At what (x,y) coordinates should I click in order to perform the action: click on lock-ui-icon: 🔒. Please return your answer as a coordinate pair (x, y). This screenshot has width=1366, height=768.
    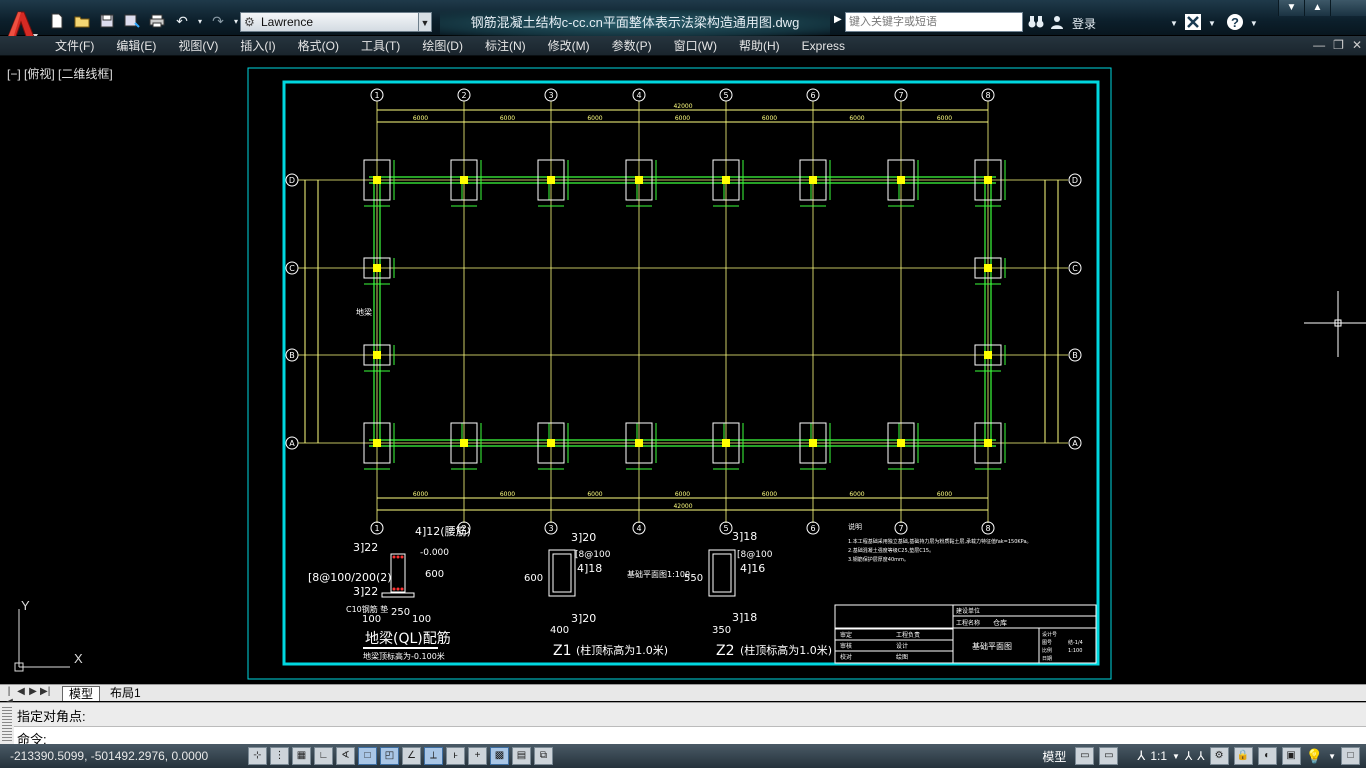
    Looking at the image, I should click on (1243, 756).